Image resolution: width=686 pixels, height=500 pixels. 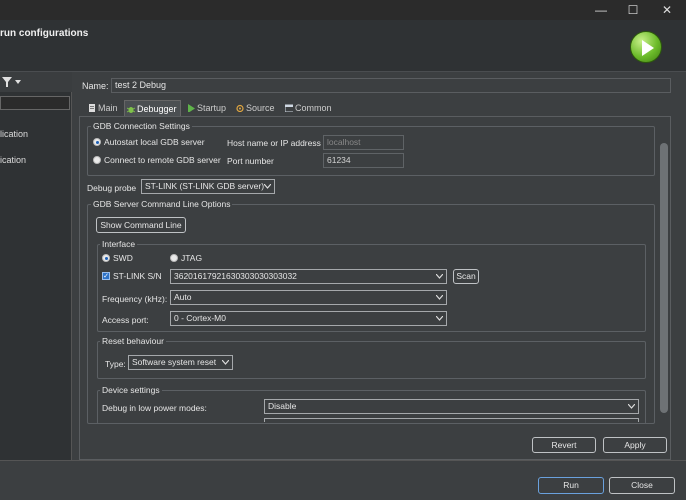 I want to click on reset-type-select: Software system reset, so click(x=180, y=362).